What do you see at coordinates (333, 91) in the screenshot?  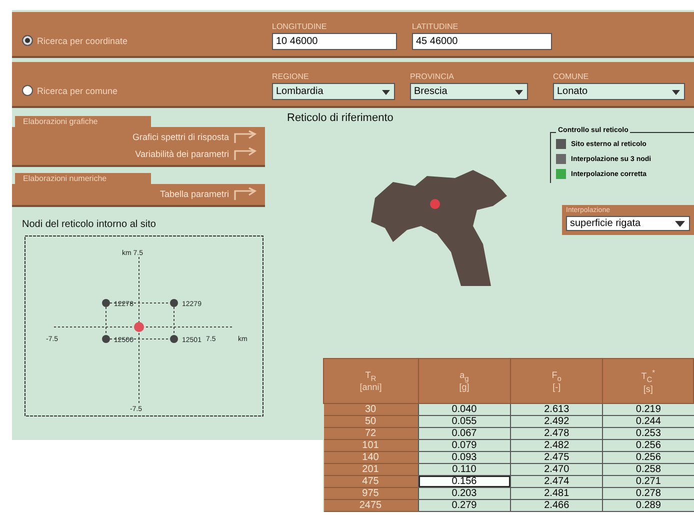 I see `dropdown: Lombardia` at bounding box center [333, 91].